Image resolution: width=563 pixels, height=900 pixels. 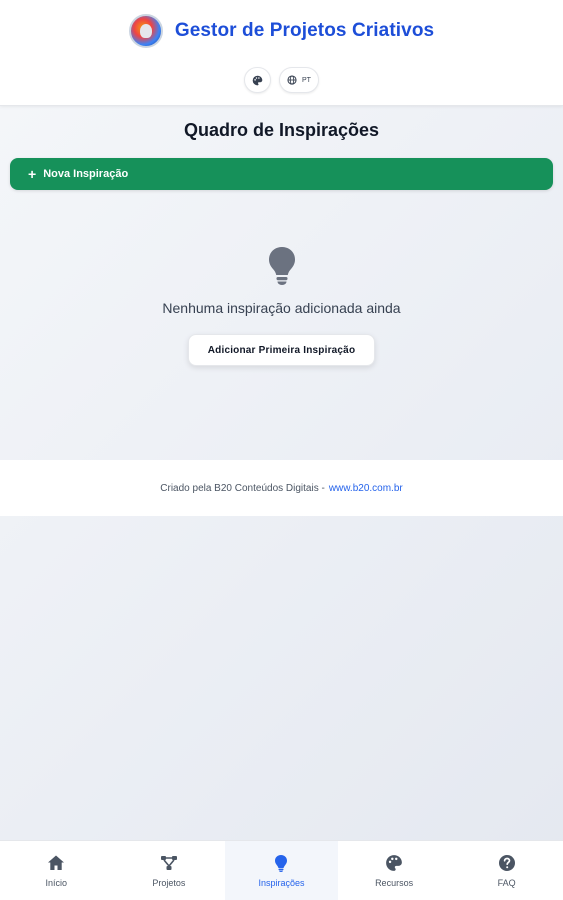 I want to click on app-logo, so click(x=145, y=31).